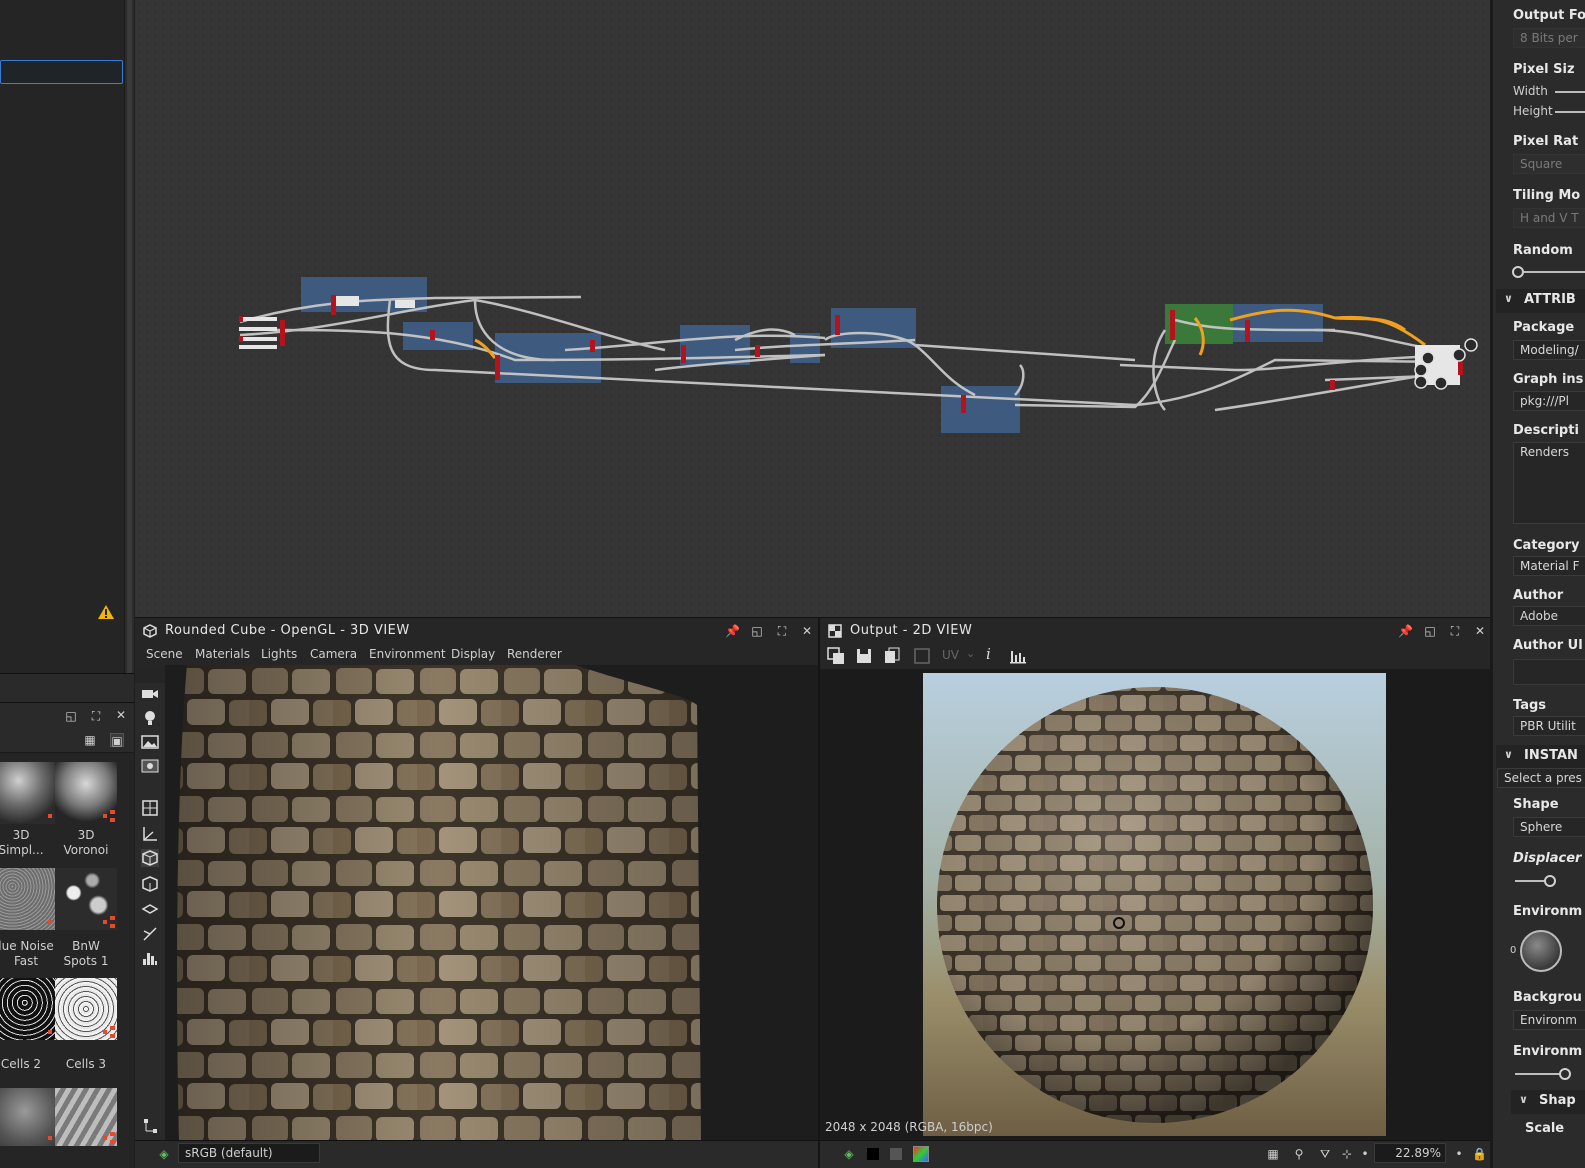 This screenshot has height=1168, width=1585. I want to click on menu-display: Display, so click(473, 654).